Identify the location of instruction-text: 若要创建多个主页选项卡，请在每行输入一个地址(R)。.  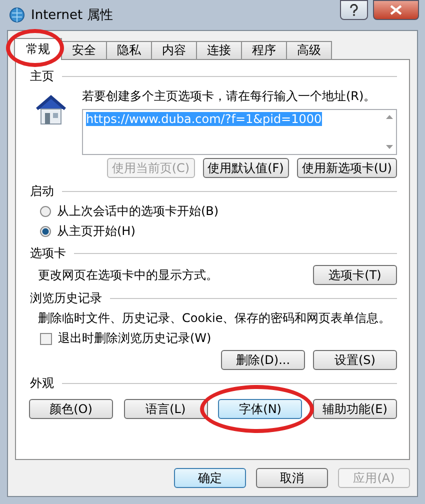
(229, 96).